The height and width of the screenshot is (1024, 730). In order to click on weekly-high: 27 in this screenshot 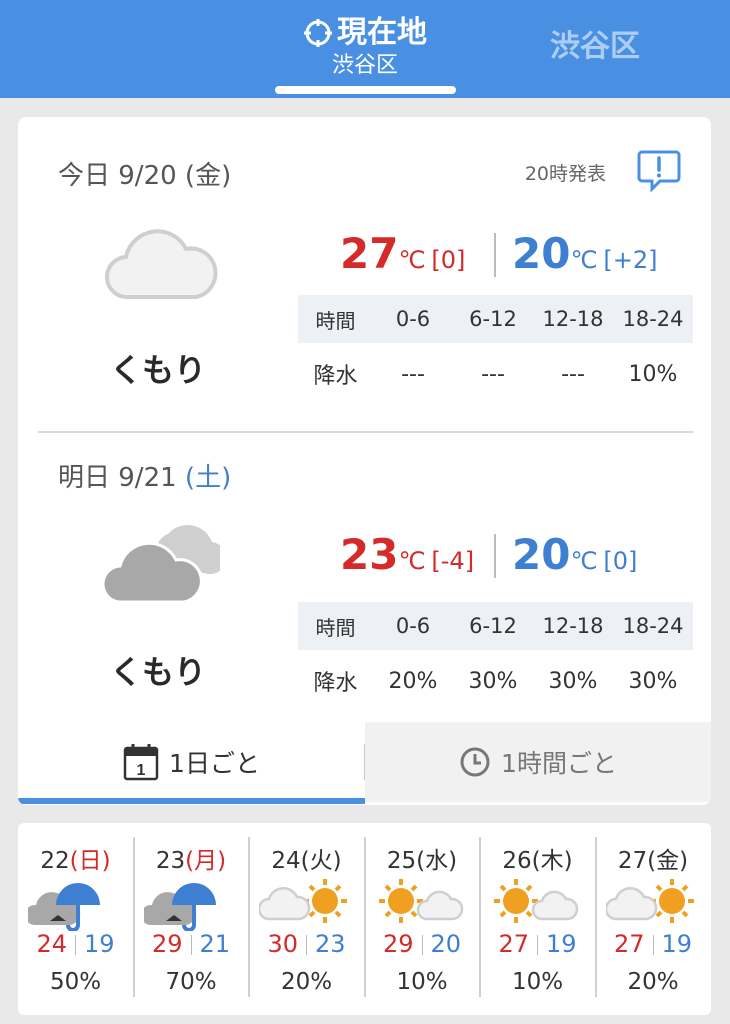, I will do `click(629, 944)`.